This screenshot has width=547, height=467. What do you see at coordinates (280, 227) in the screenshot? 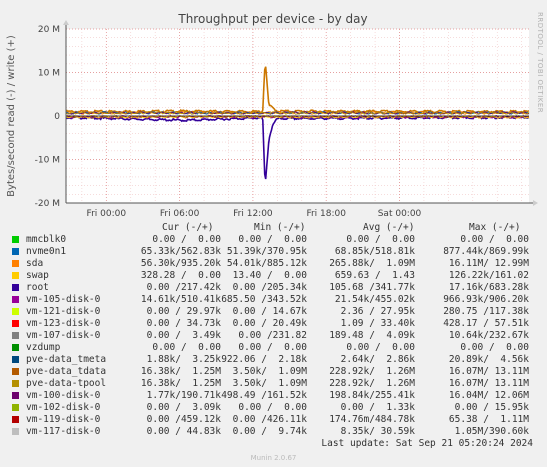
I see `header-min: Min (-/+)` at bounding box center [280, 227].